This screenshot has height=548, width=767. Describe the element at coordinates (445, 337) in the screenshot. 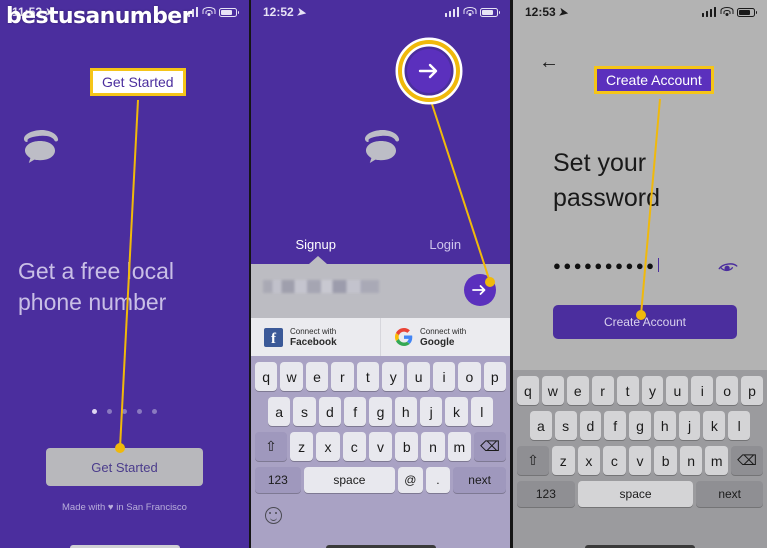

I see `connect-google-button: Connect with Google` at that location.